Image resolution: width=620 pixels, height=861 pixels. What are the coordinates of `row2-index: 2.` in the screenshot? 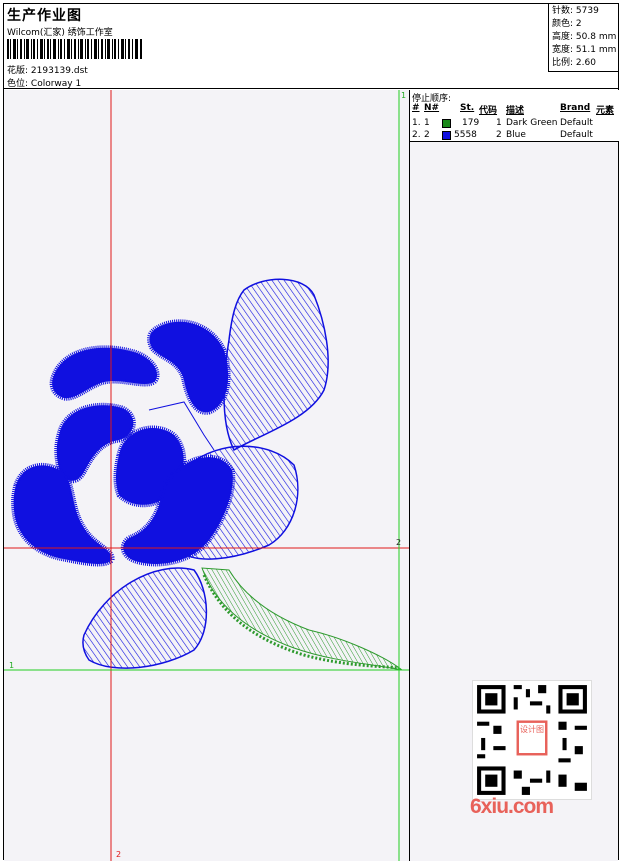 It's located at (416, 135).